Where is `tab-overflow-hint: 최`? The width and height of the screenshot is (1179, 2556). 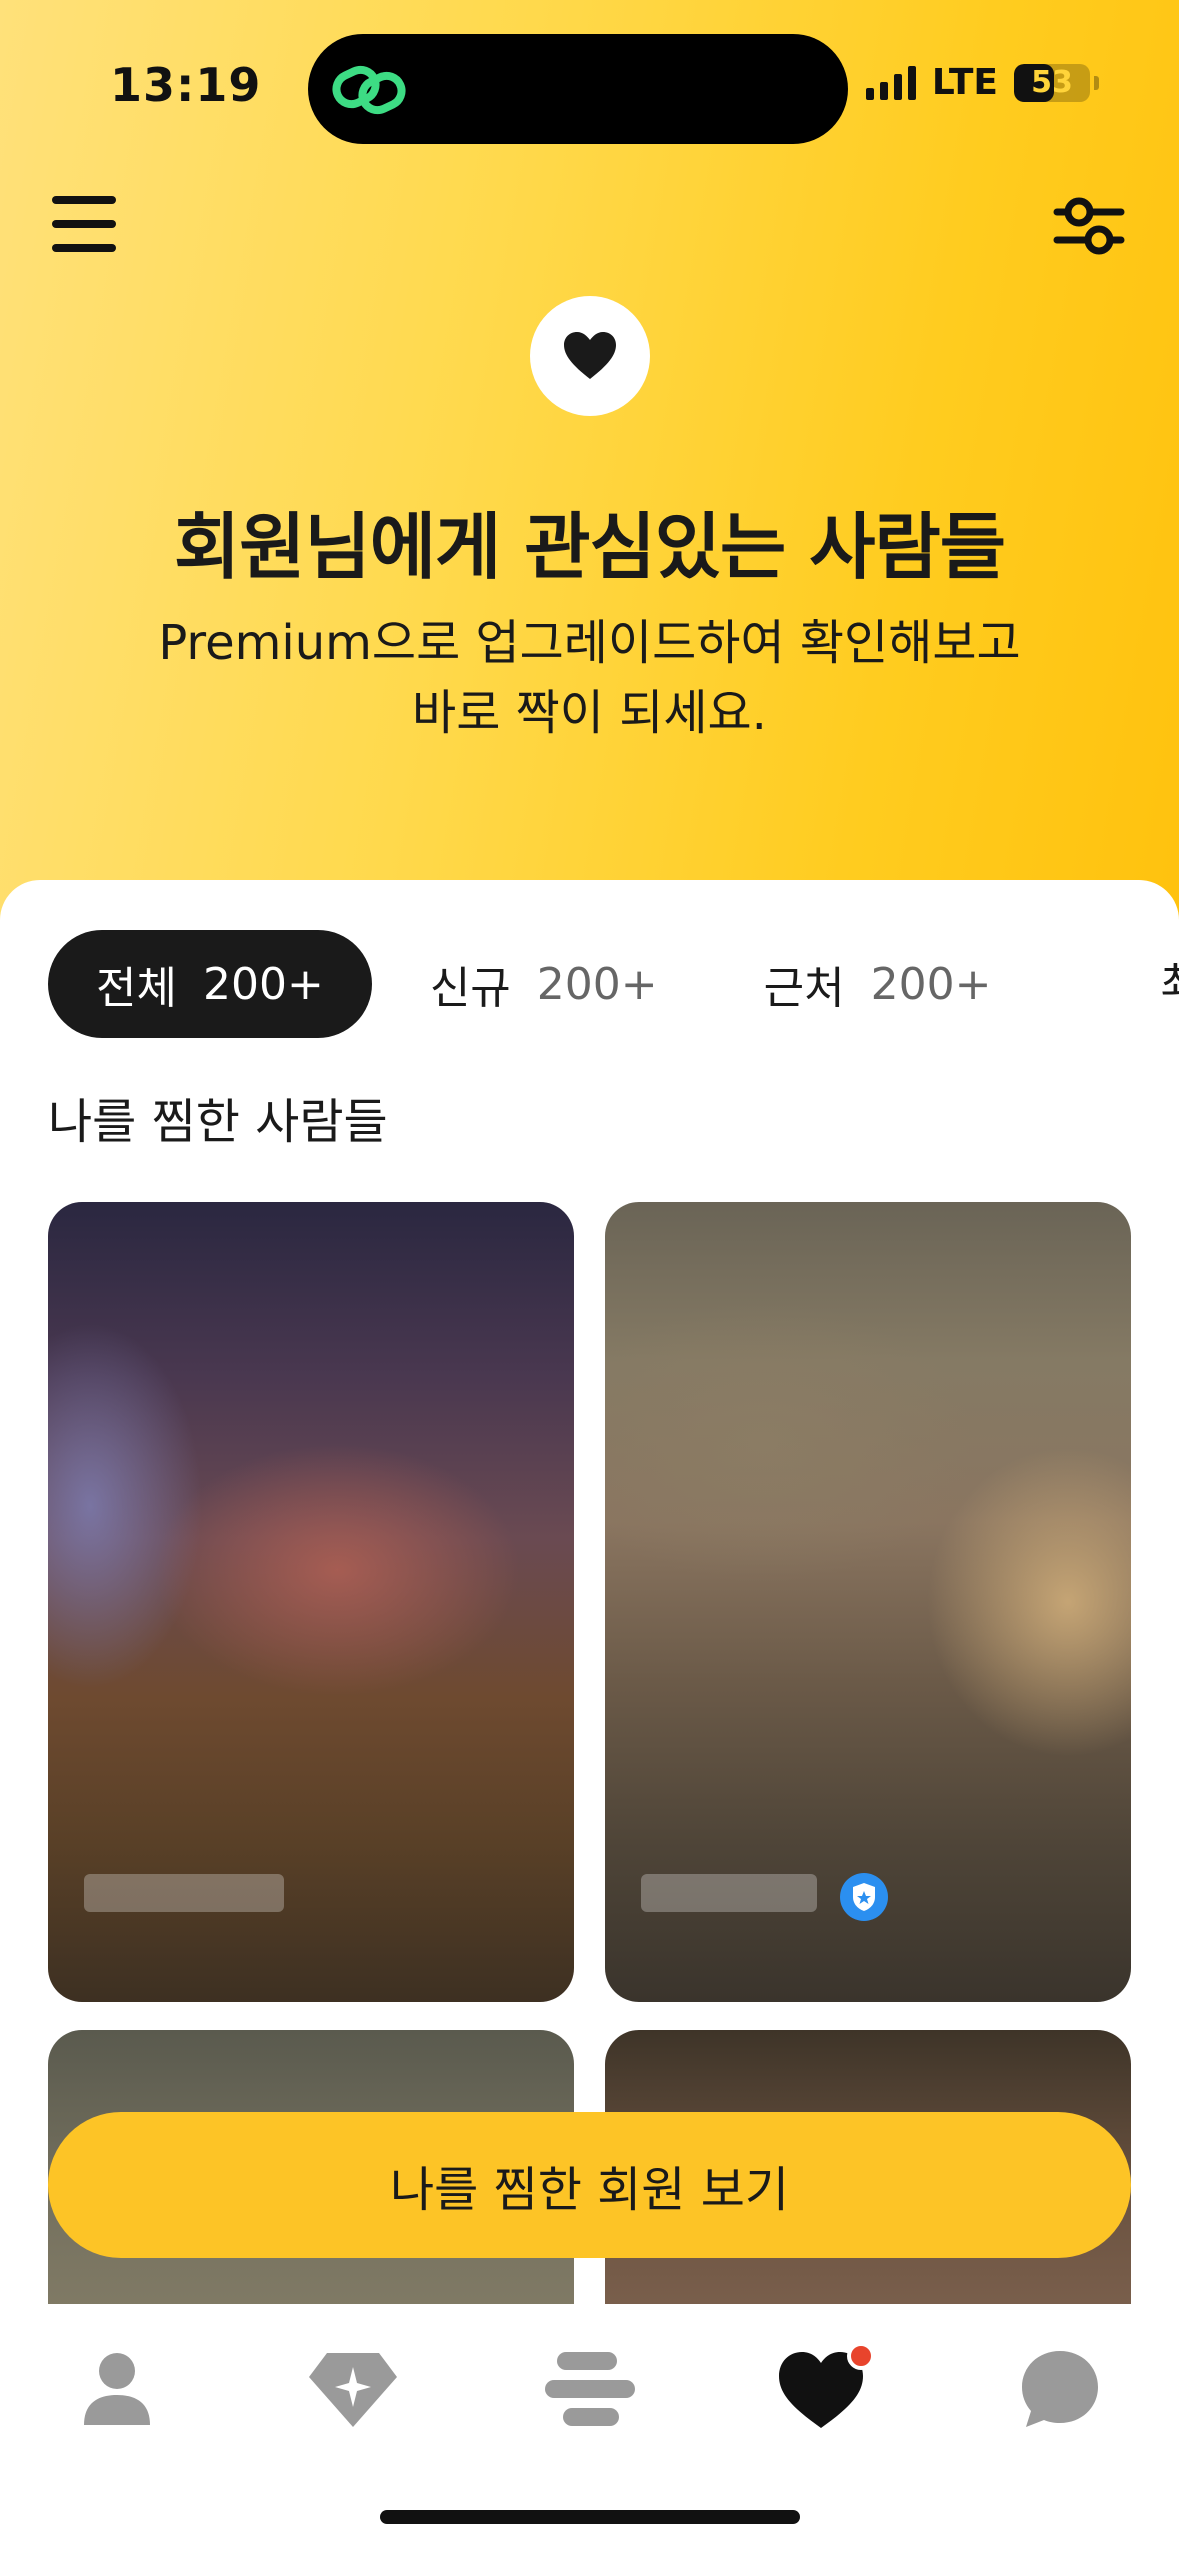
tab-overflow-hint: 최 is located at coordinates (1169, 985).